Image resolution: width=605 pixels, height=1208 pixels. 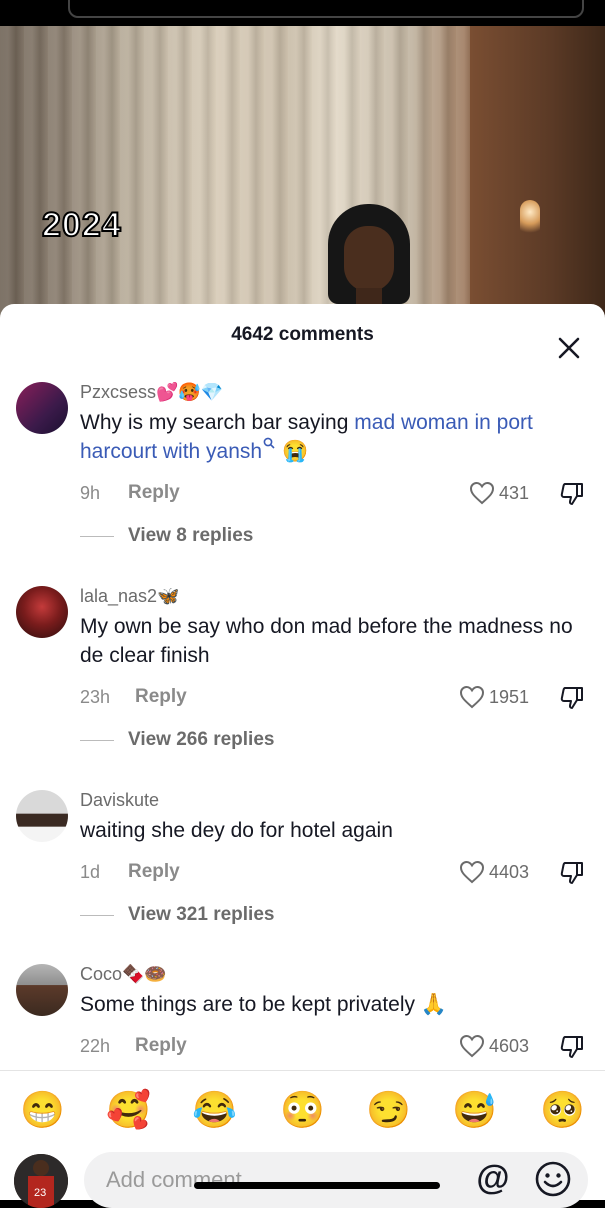 I want to click on emoji-grin-button: 😁, so click(x=42, y=1110).